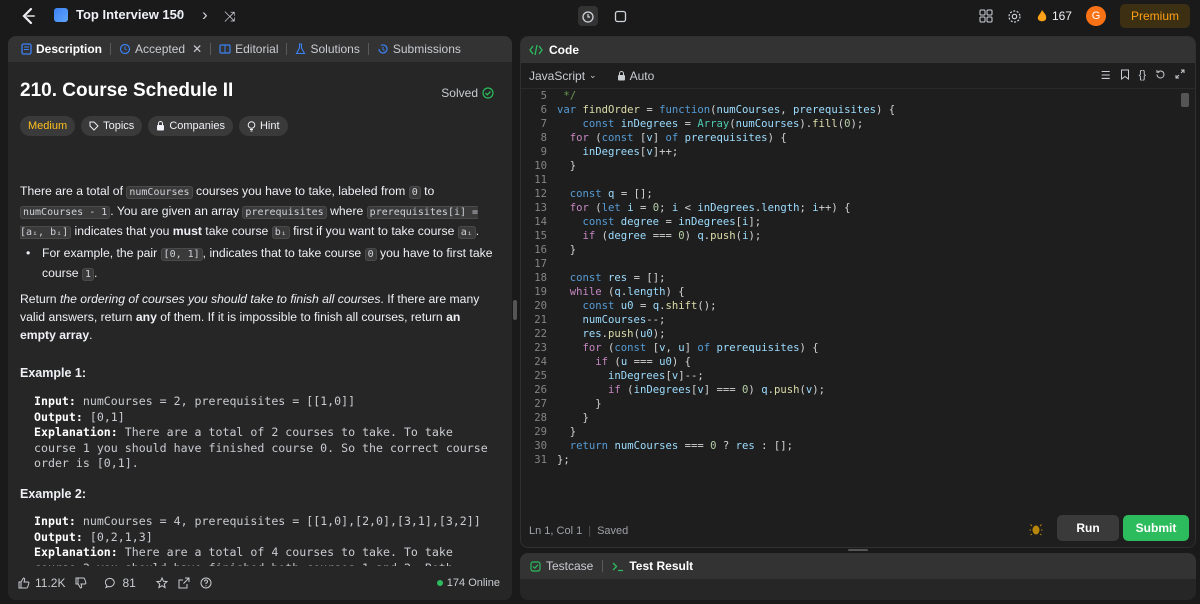 Image resolution: width=1200 pixels, height=604 pixels. I want to click on code-line: 17, so click(540, 264).